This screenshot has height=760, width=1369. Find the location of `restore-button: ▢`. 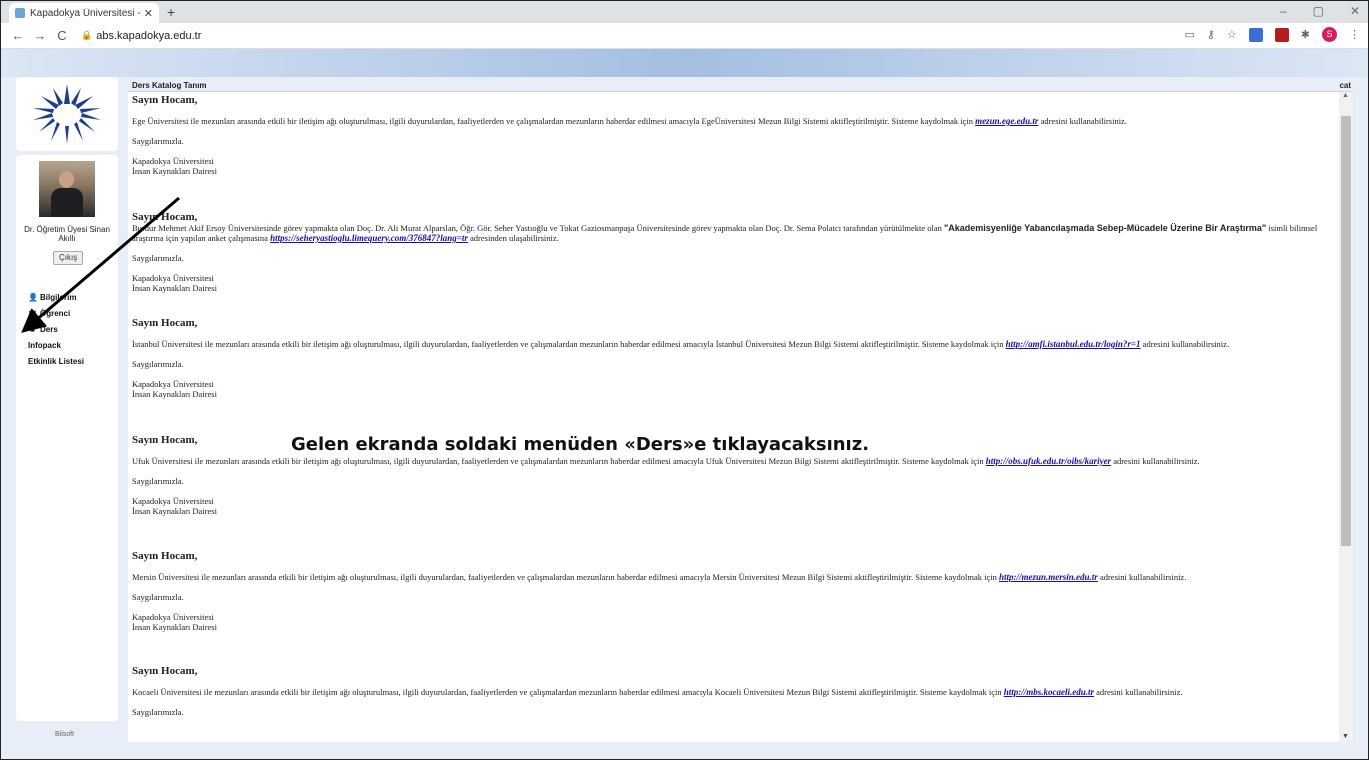

restore-button: ▢ is located at coordinates (1318, 11).